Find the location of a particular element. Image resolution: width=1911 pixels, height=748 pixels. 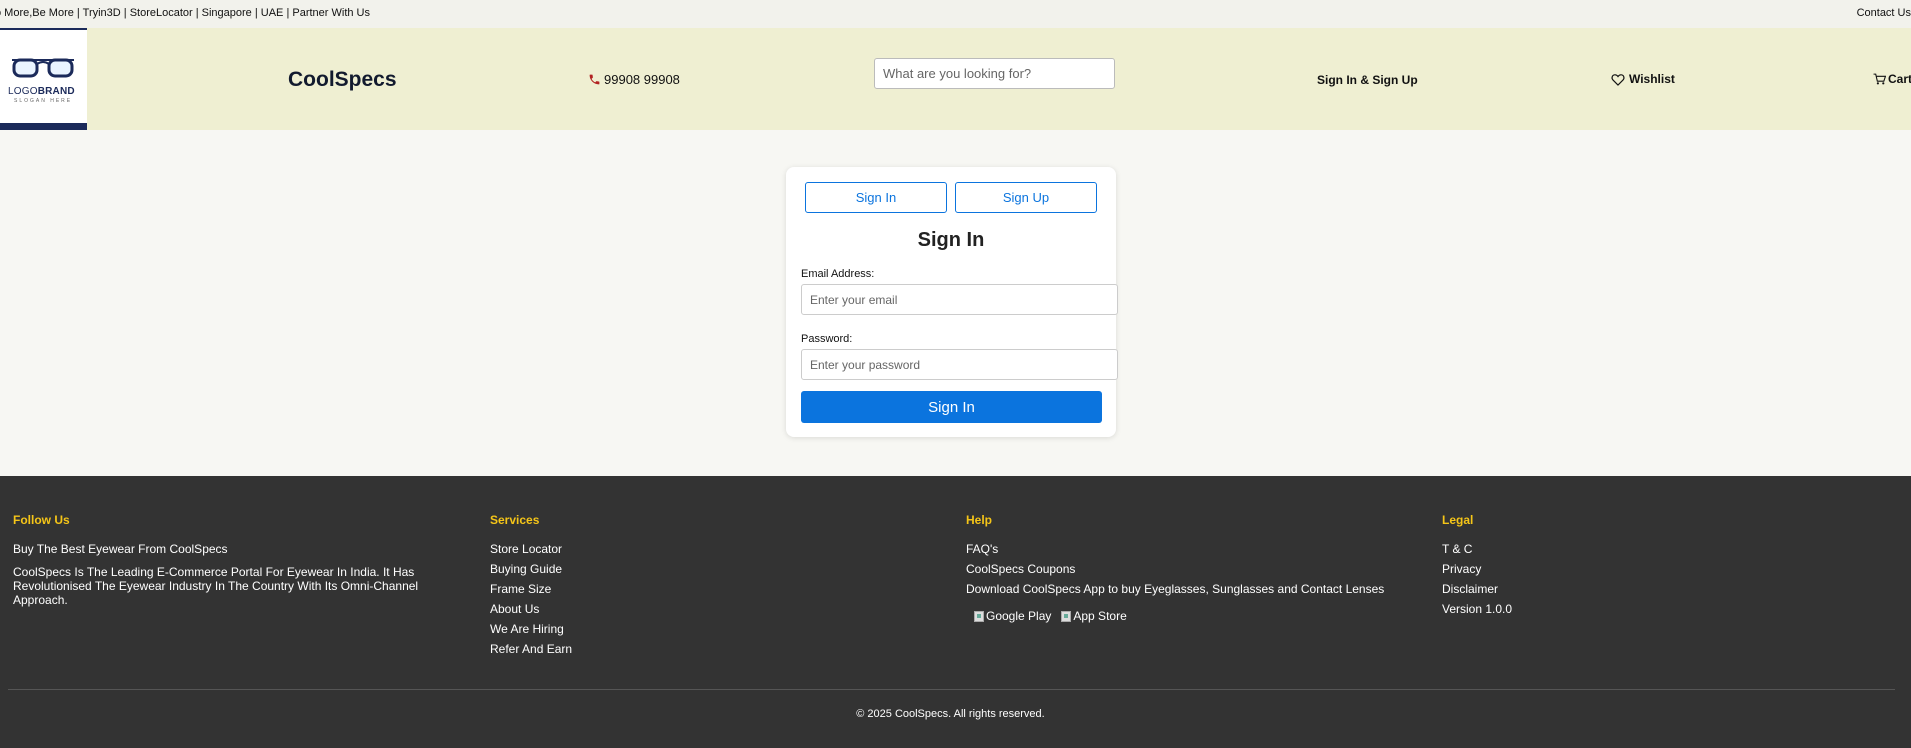

tab-sign-up: Sign Up is located at coordinates (1026, 197).